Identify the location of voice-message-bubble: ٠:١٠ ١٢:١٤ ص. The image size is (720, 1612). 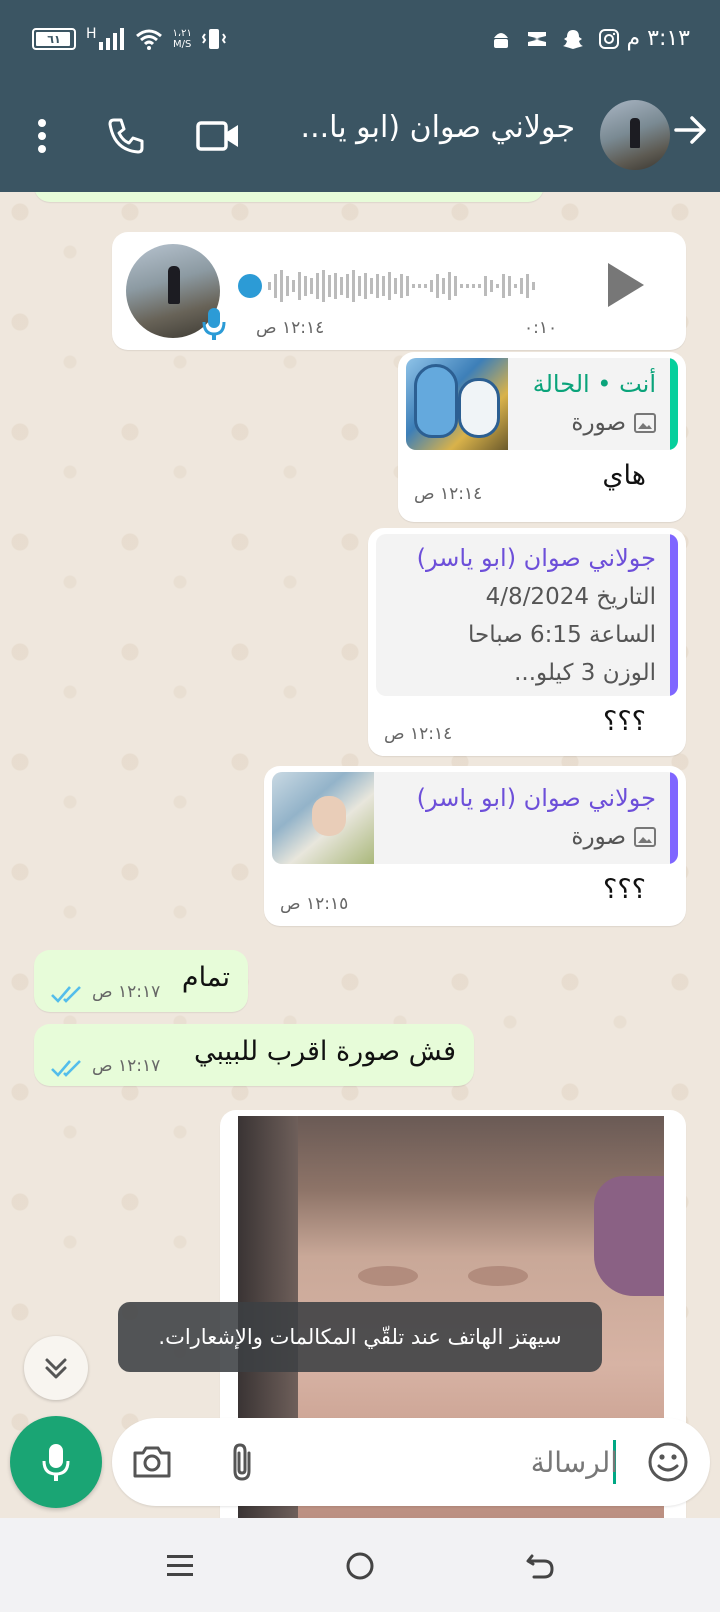
(399, 291).